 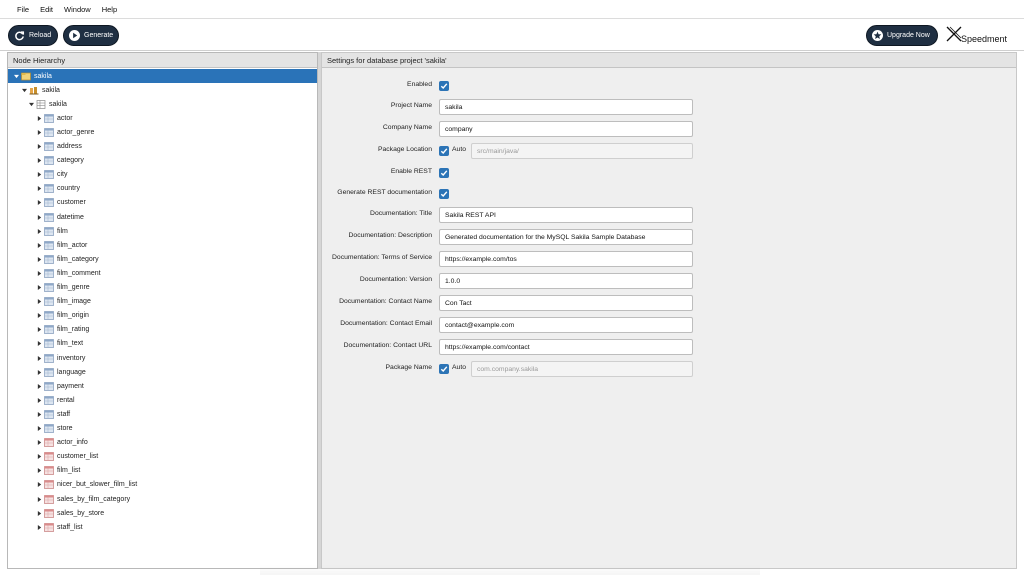 I want to click on tree-item-table: country, so click(x=162, y=189).